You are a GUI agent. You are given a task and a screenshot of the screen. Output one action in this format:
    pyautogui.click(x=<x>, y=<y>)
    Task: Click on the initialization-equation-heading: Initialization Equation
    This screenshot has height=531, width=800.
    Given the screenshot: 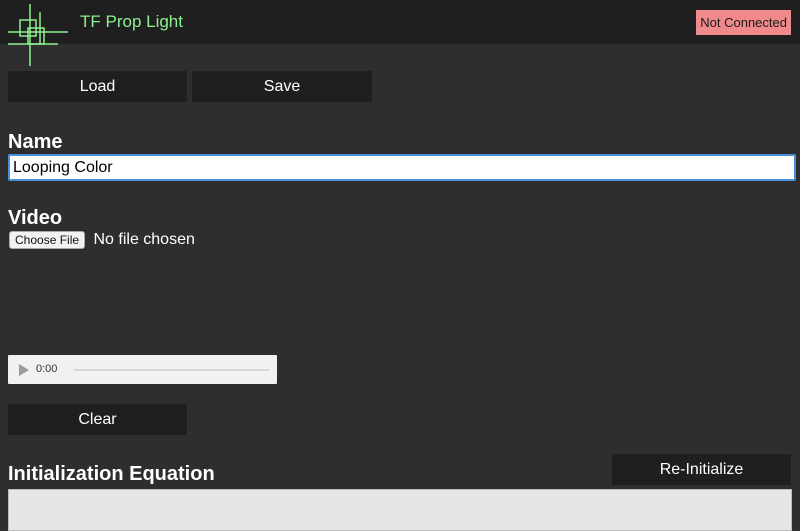 What is the action you would take?
    pyautogui.click(x=111, y=474)
    